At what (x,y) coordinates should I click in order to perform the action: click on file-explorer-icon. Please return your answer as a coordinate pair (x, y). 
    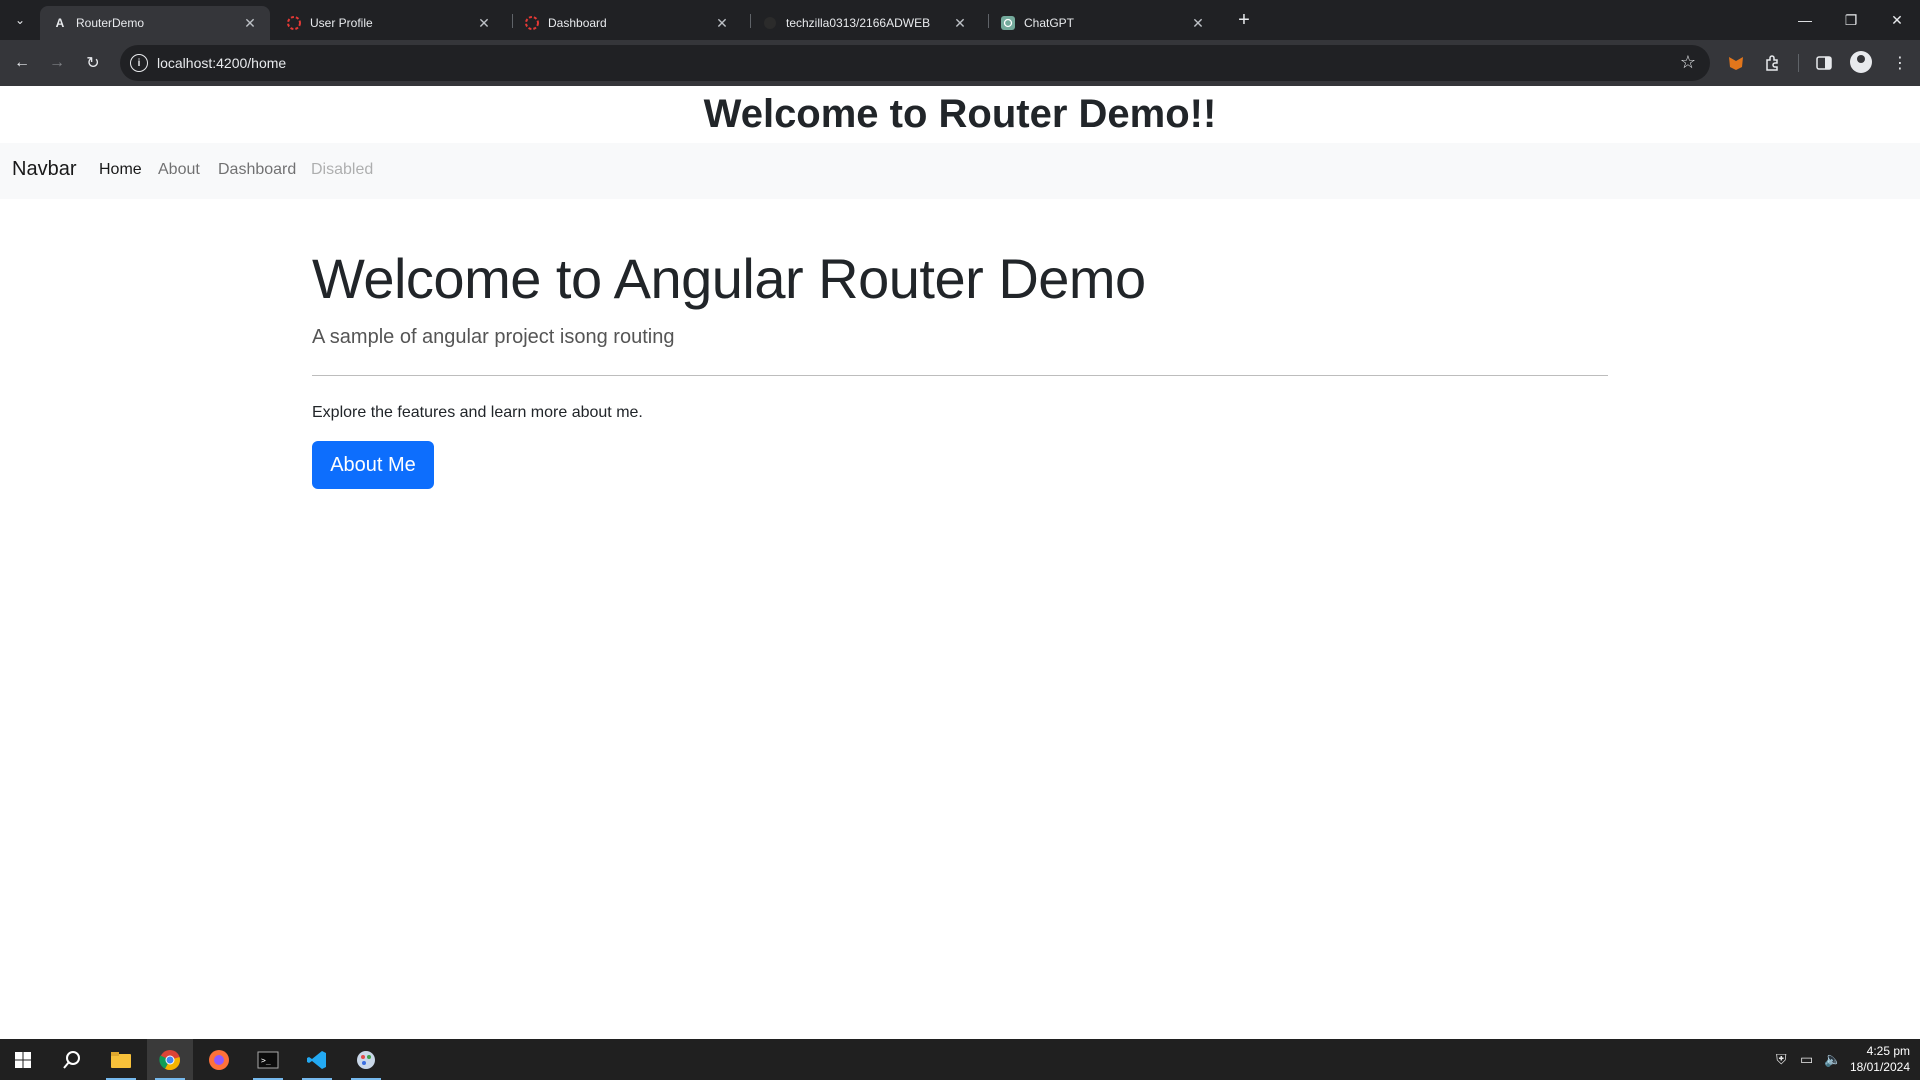
    Looking at the image, I should click on (121, 1059).